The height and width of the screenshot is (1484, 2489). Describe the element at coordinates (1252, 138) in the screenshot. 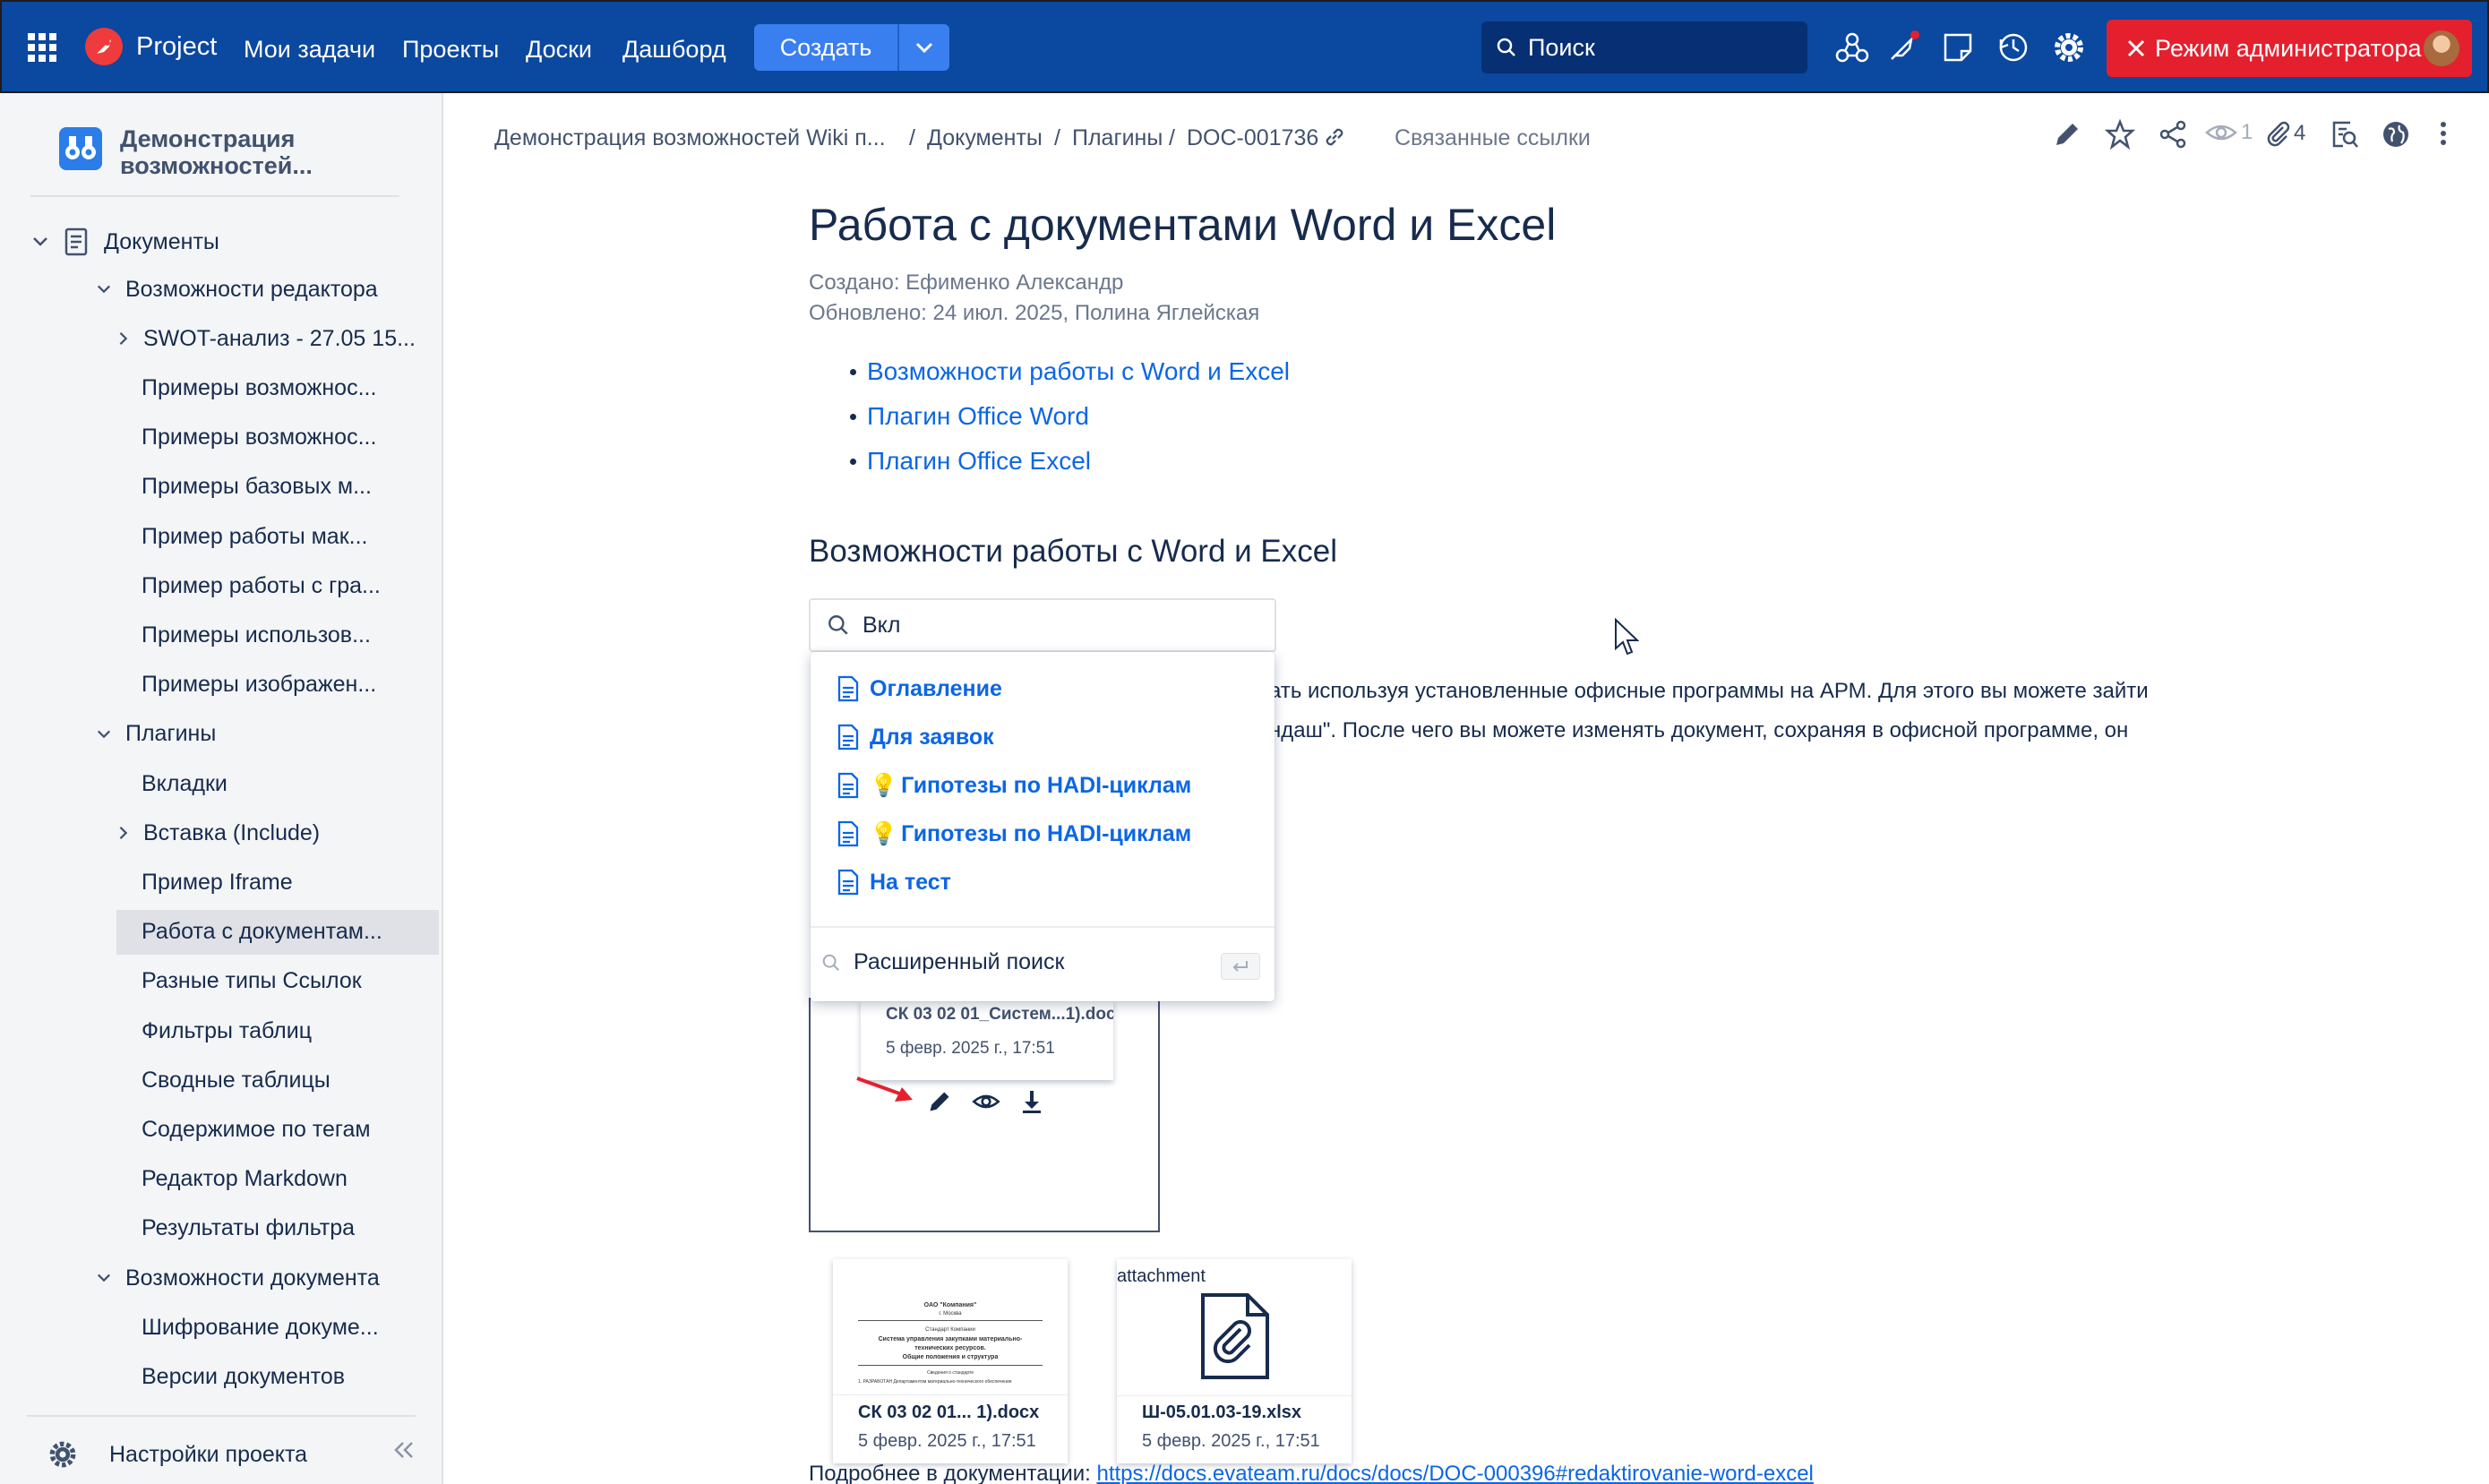

I see `breadcrumb-doc-id: DOC-001736` at that location.